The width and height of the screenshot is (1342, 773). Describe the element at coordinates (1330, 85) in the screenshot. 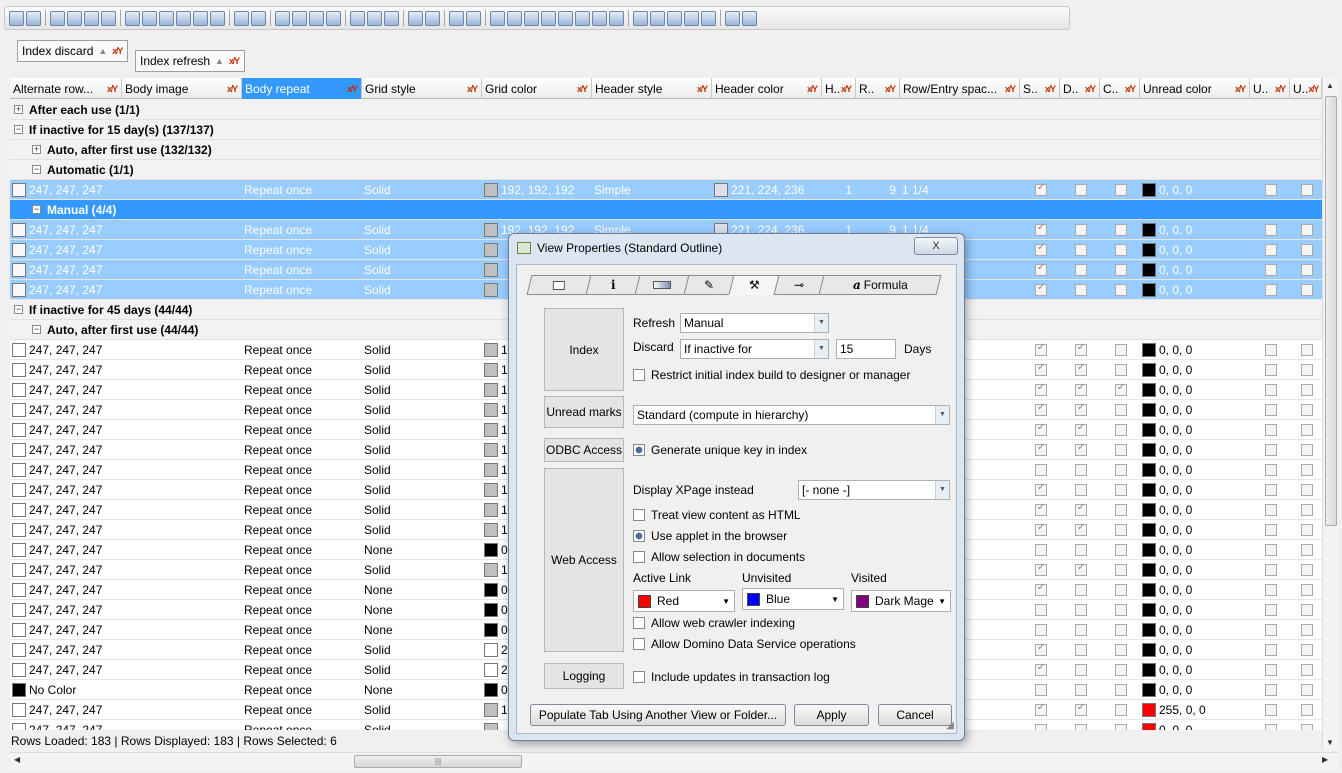

I see `scroll-up-icon: ▲` at that location.